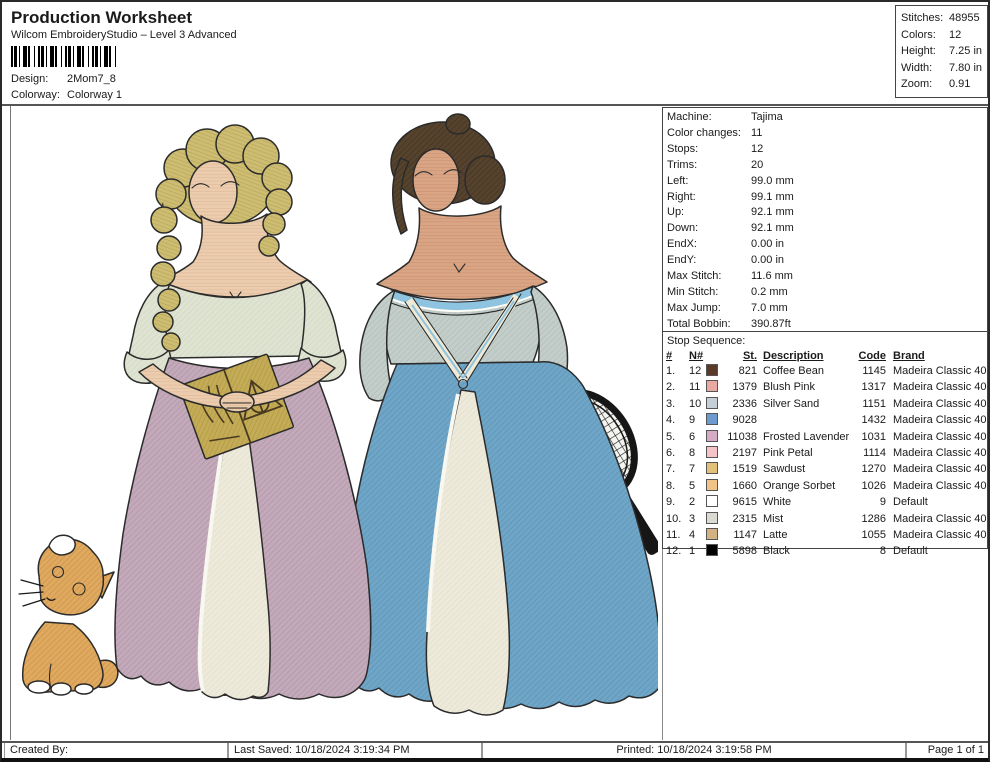 This screenshot has height=762, width=990. I want to click on footer-last-saved: Last Saved: 10/18/2024 3:19:34 PM, so click(355, 750).